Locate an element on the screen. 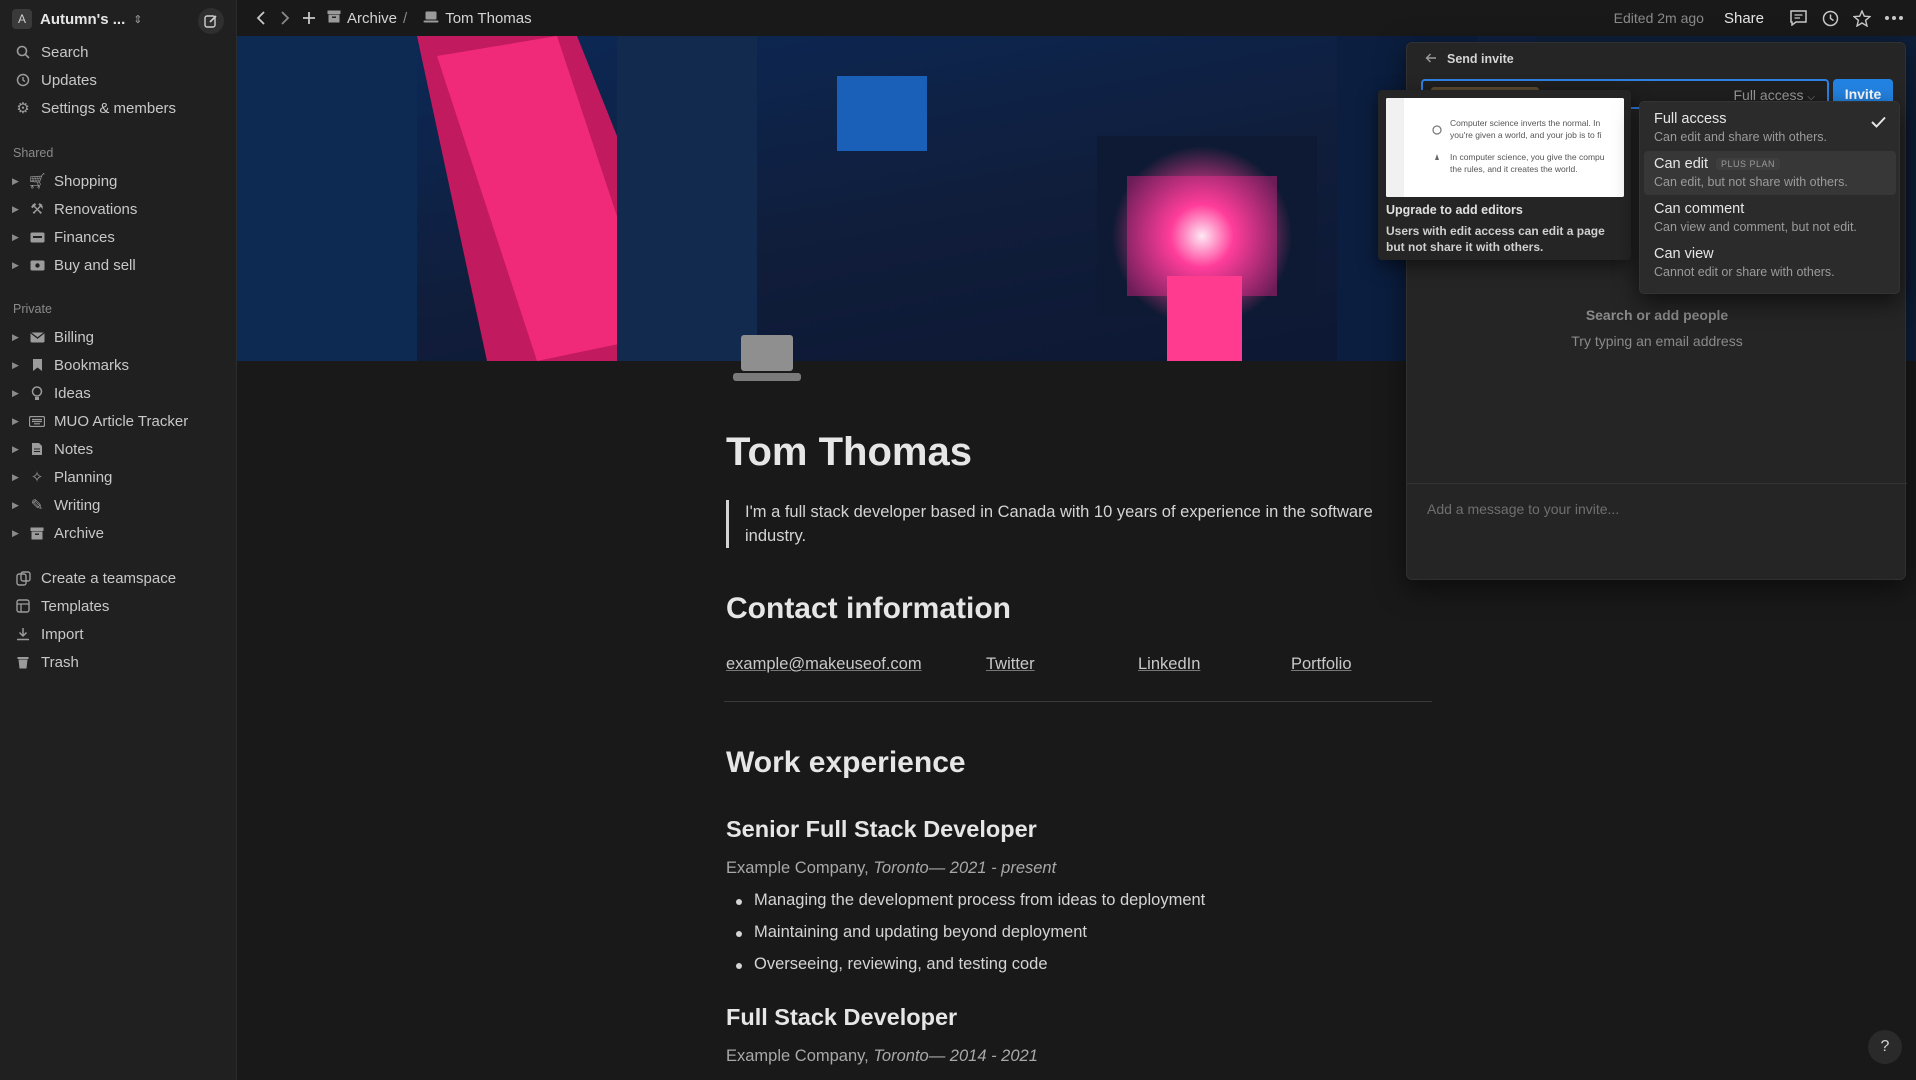 Image resolution: width=1916 pixels, height=1080 pixels. top-bar: Archive / Tom Thomas Edited 2m ago Share is located at coordinates (1076, 18).